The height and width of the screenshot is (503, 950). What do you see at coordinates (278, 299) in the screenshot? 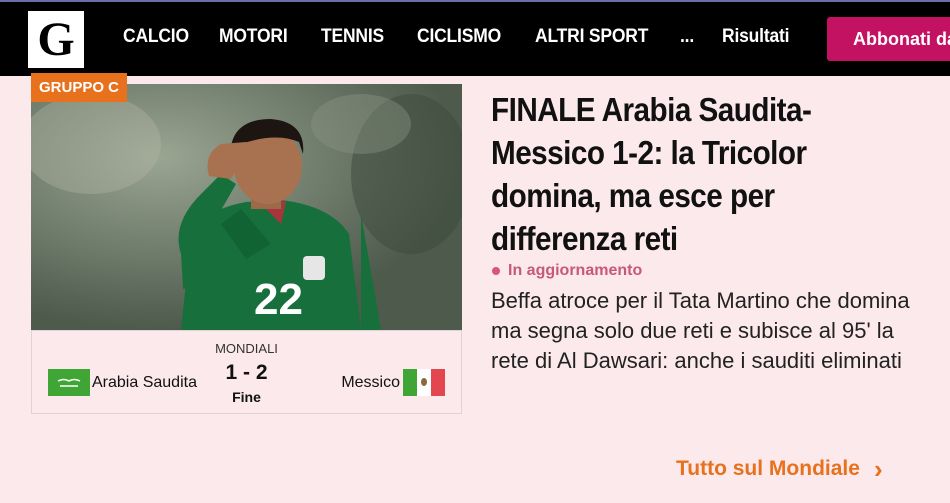
I see `svg-text: 22` at bounding box center [278, 299].